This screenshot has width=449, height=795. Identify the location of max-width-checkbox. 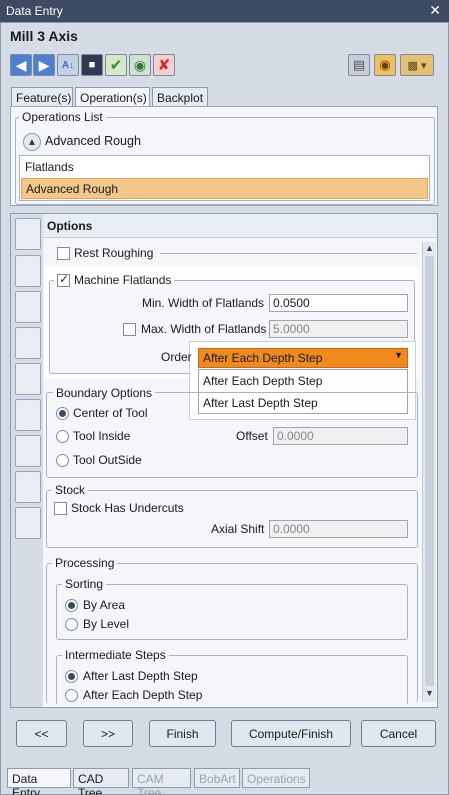
(129, 329).